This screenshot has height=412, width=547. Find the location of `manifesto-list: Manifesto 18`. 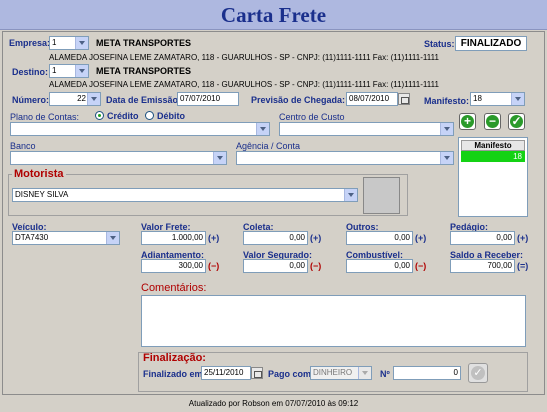

manifesto-list: Manifesto 18 is located at coordinates (493, 177).